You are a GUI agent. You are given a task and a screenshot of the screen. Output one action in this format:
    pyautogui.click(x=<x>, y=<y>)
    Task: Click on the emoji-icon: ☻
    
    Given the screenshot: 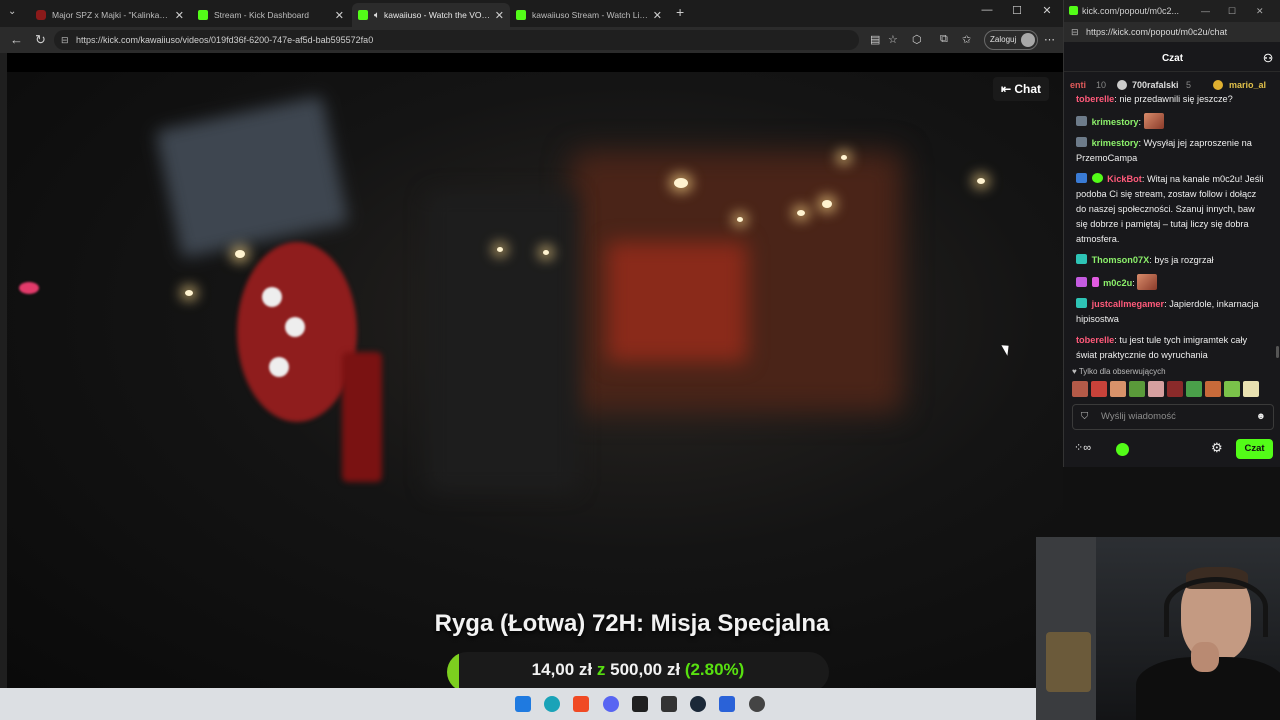 What is the action you would take?
    pyautogui.click(x=1261, y=417)
    